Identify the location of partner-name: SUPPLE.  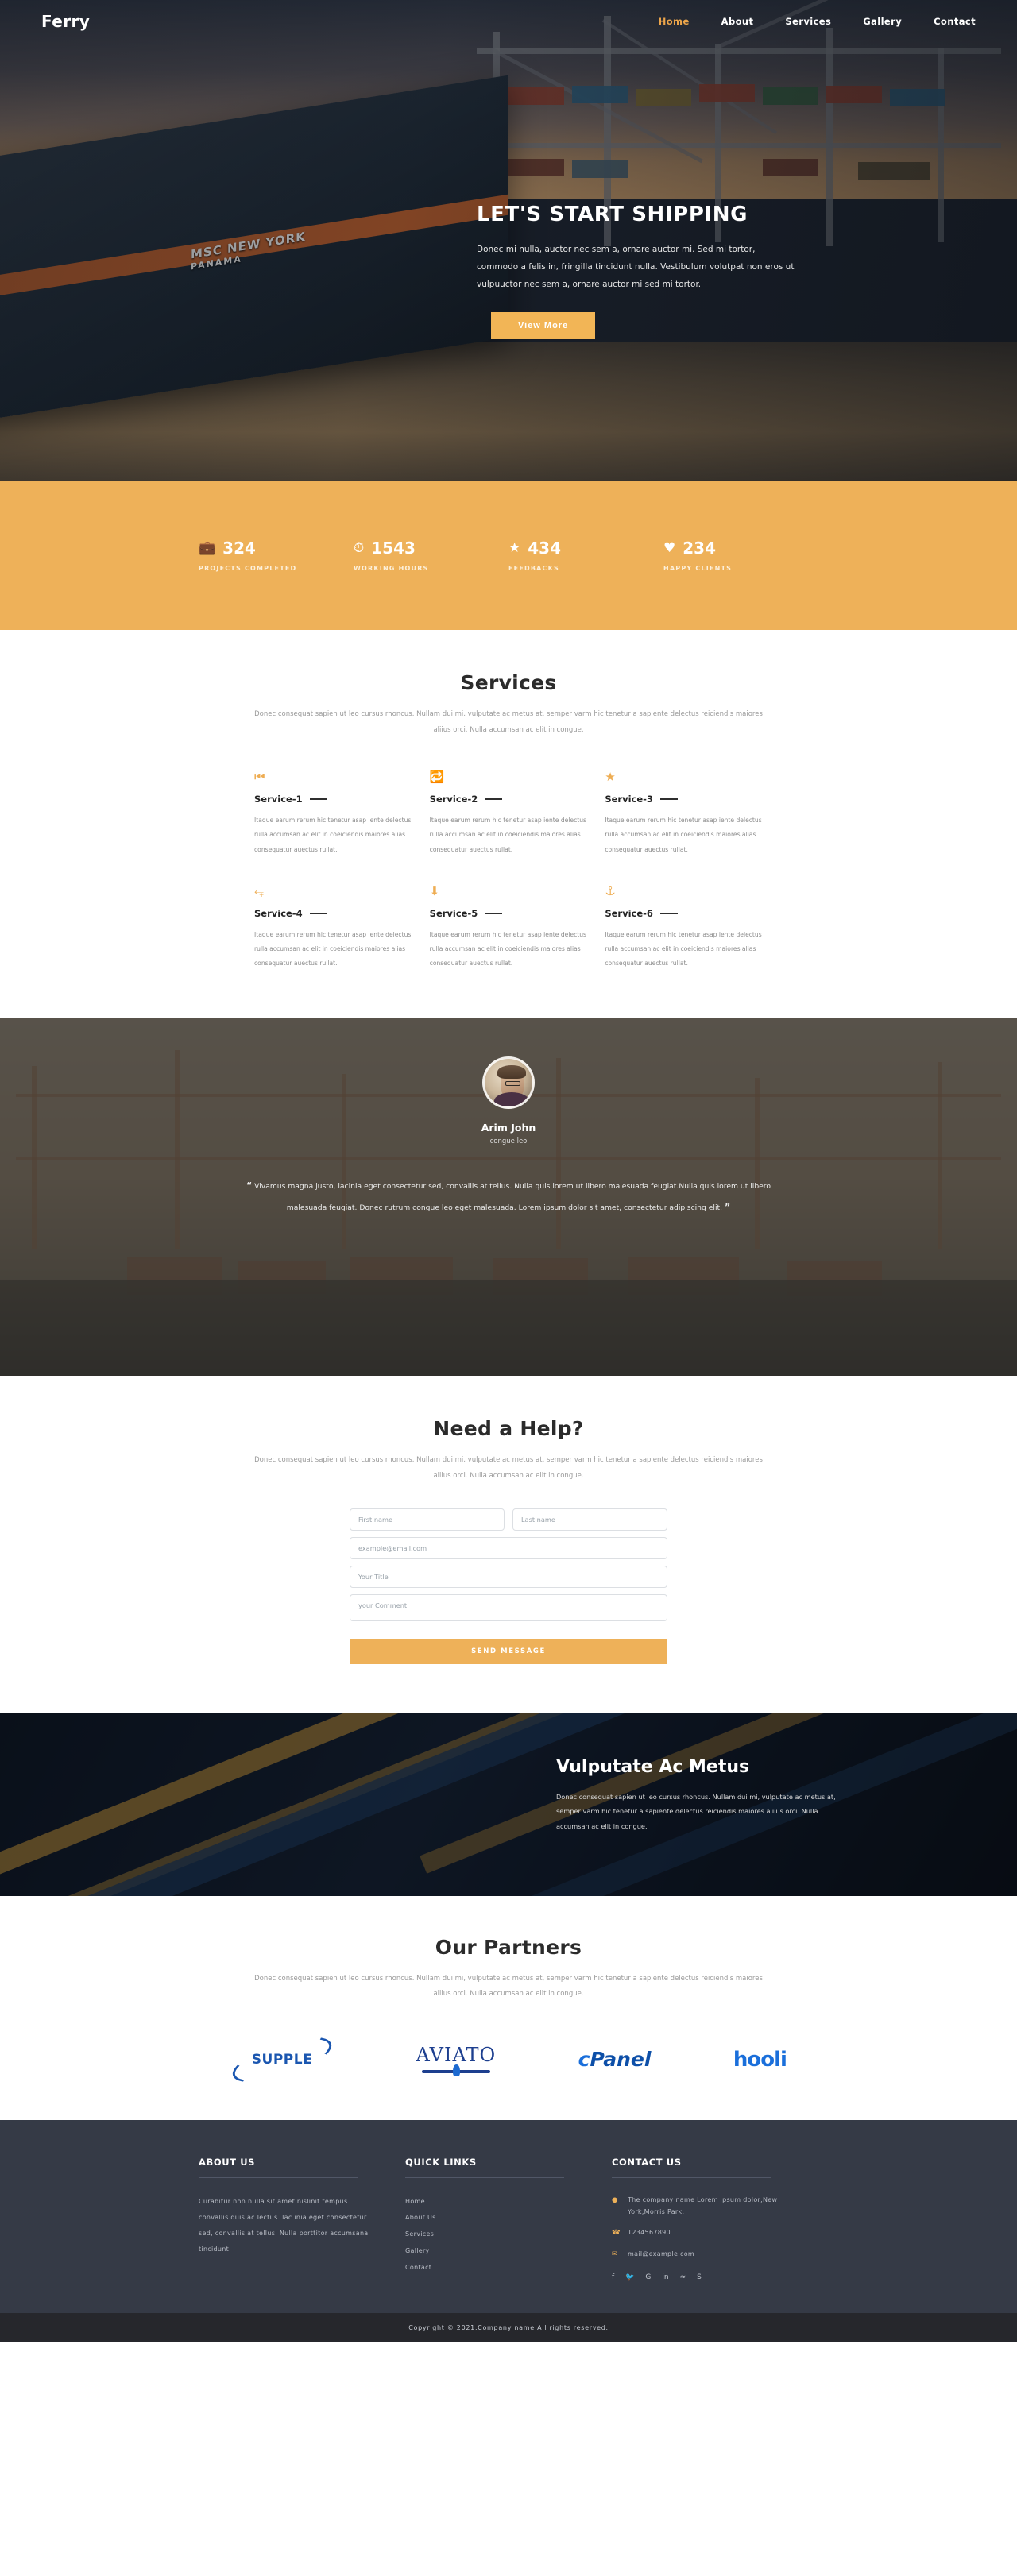
(282, 2059).